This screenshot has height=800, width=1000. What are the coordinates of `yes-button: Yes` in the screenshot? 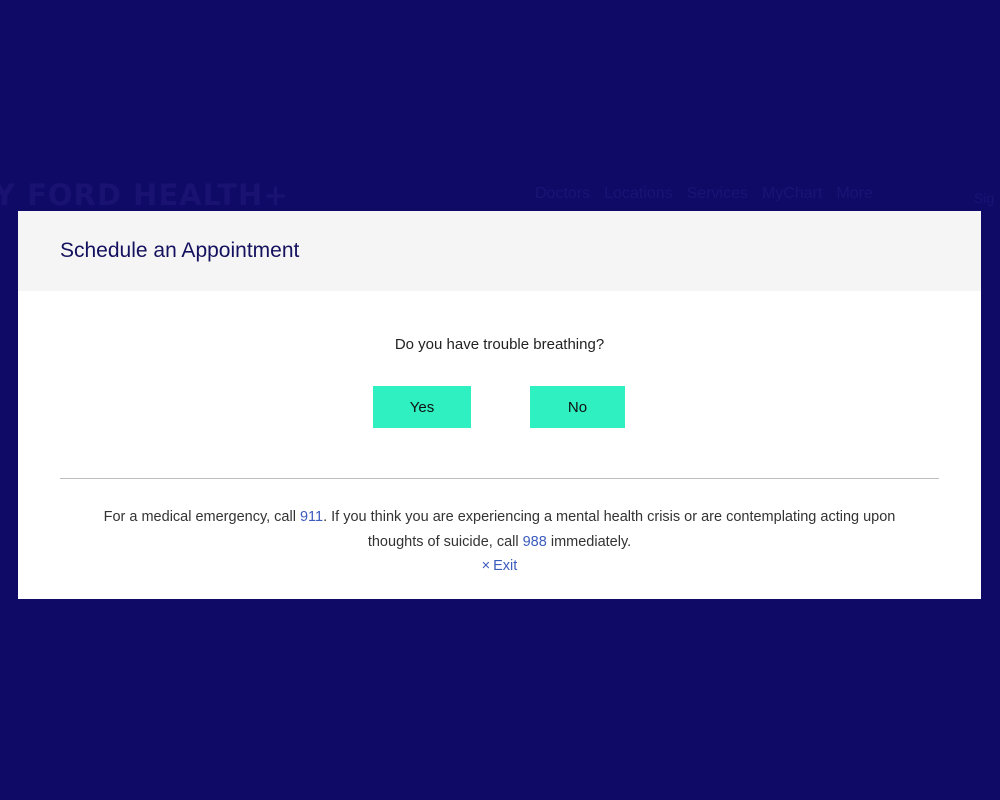 It's located at (422, 407).